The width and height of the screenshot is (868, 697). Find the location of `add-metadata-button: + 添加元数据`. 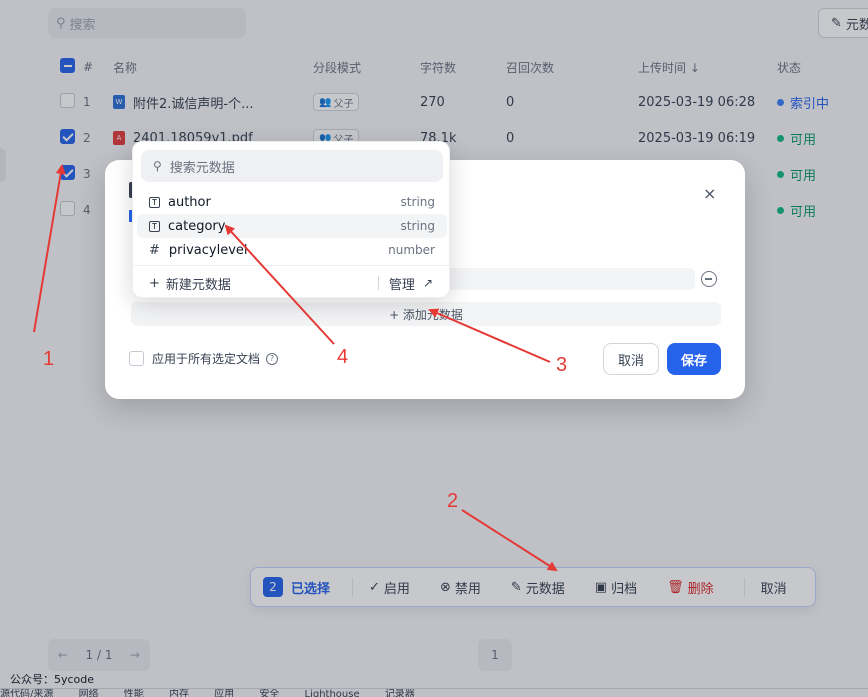

add-metadata-button: + 添加元数据 is located at coordinates (426, 314).